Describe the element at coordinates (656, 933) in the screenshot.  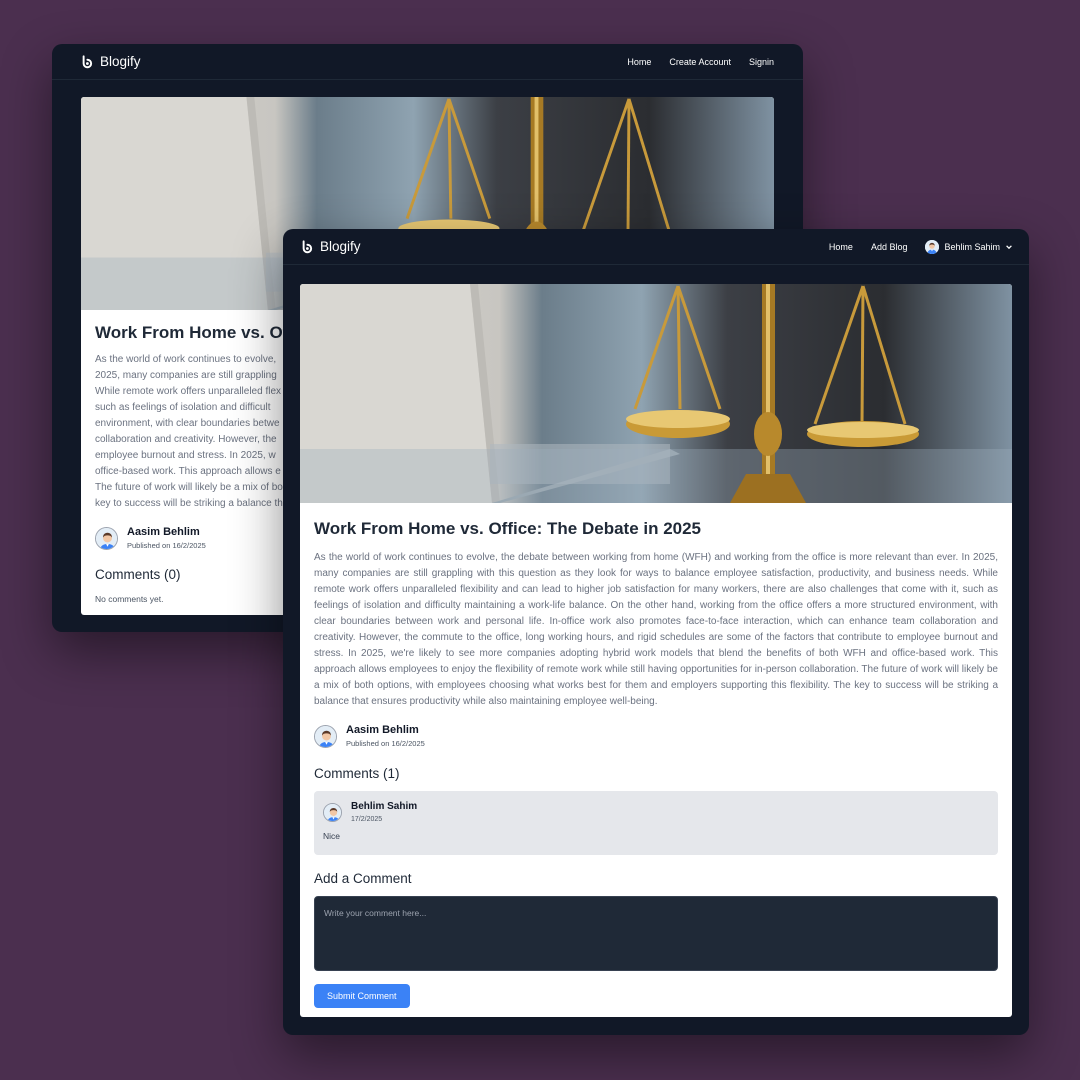
I see `comment-textarea` at that location.